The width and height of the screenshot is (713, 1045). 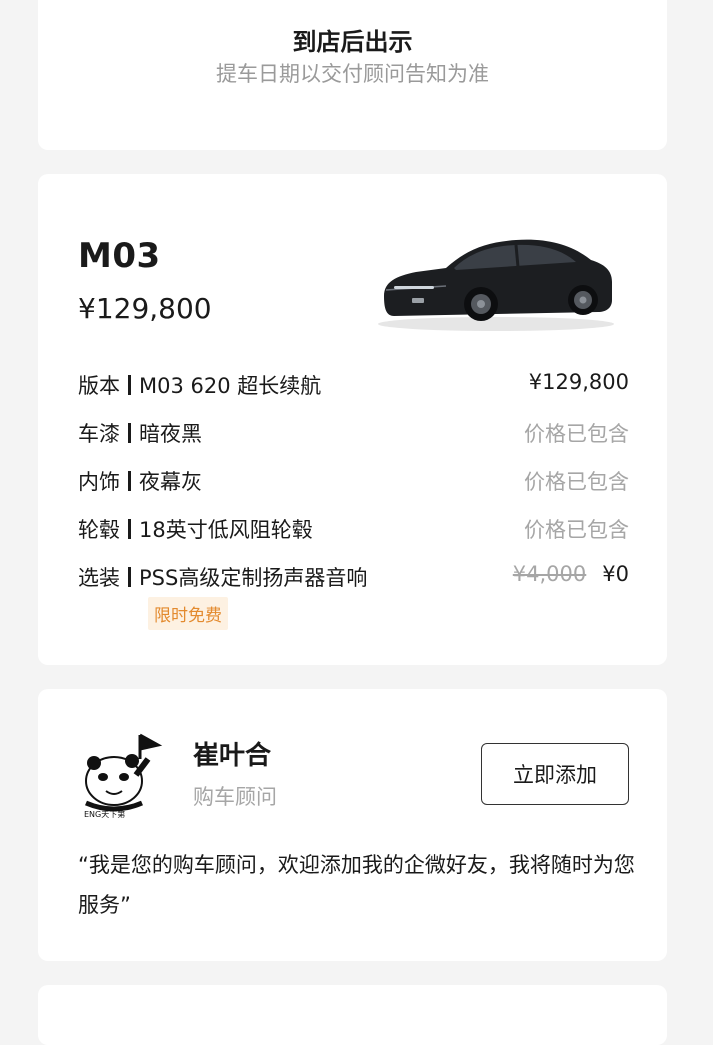 I want to click on model-price: ¥129,800, so click(x=145, y=308).